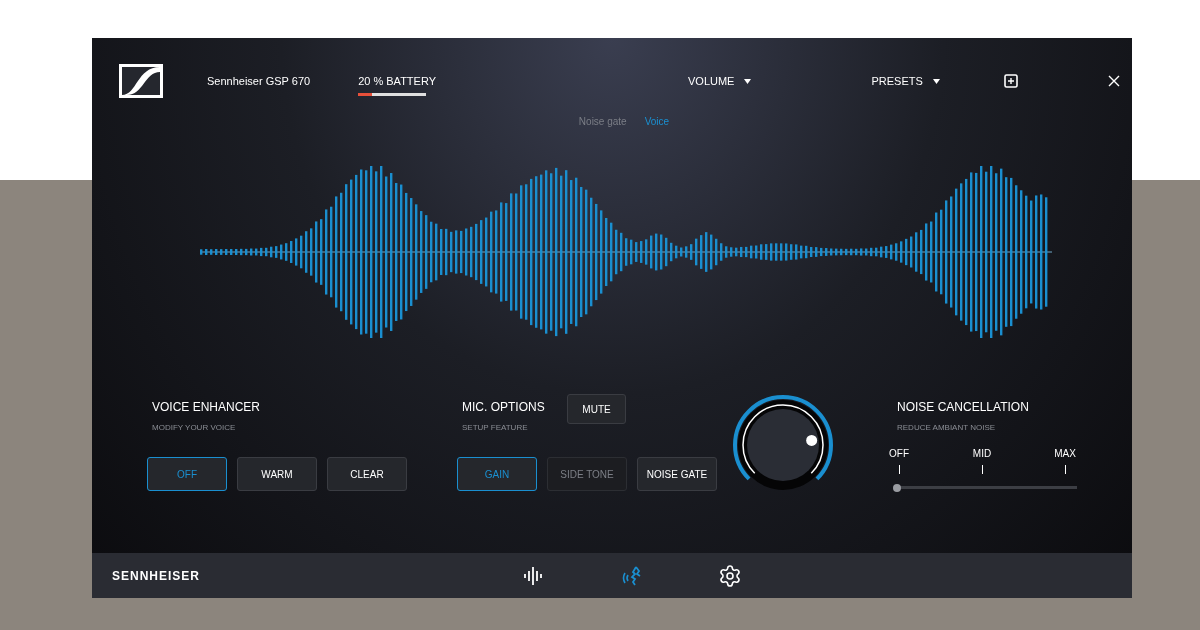 This screenshot has height=630, width=1200. I want to click on option-button: WARM, so click(277, 474).